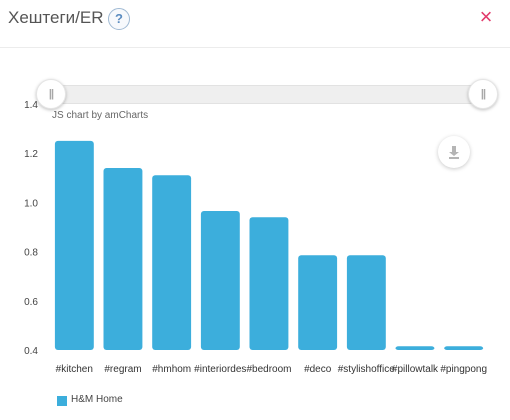  Describe the element at coordinates (51, 94) in the screenshot. I see `scrollbar-left-grip: ||` at that location.